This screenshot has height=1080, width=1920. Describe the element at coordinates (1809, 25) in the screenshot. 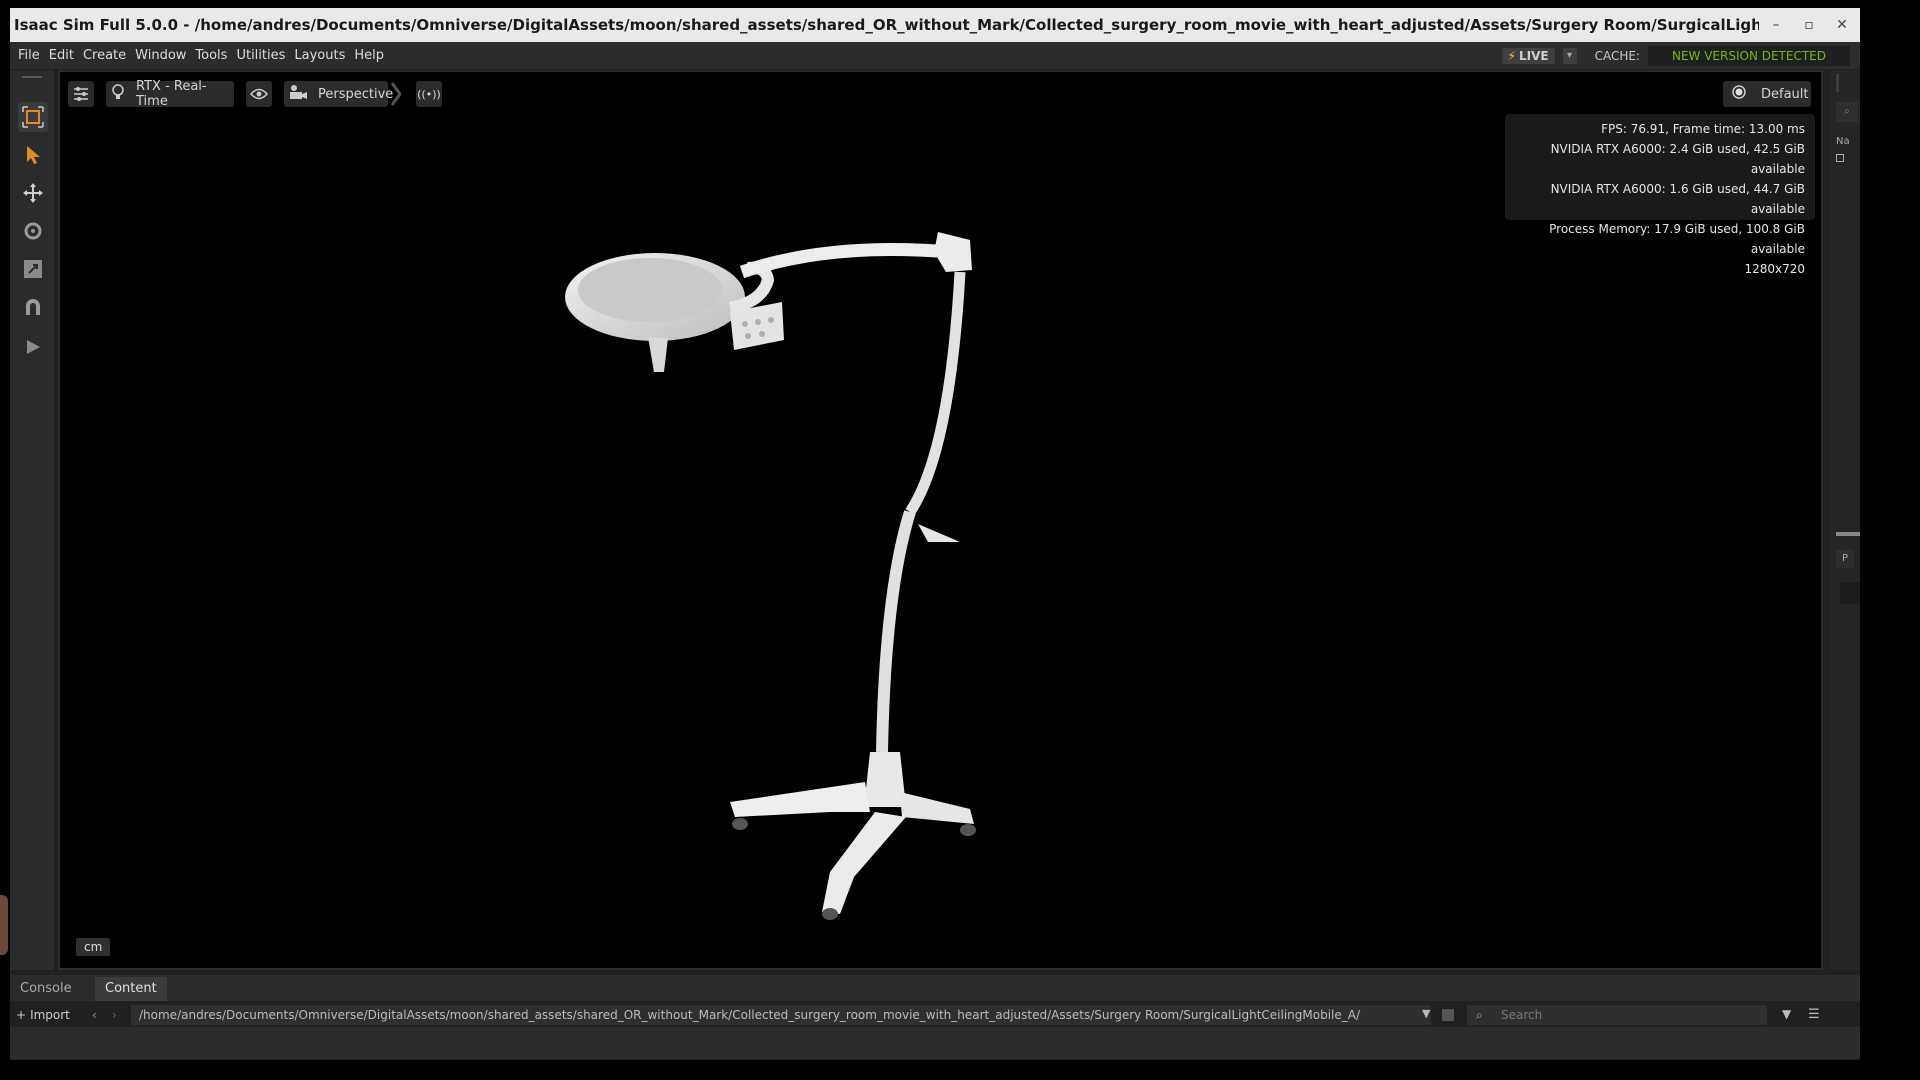

I see `maximize-button: ▫` at that location.